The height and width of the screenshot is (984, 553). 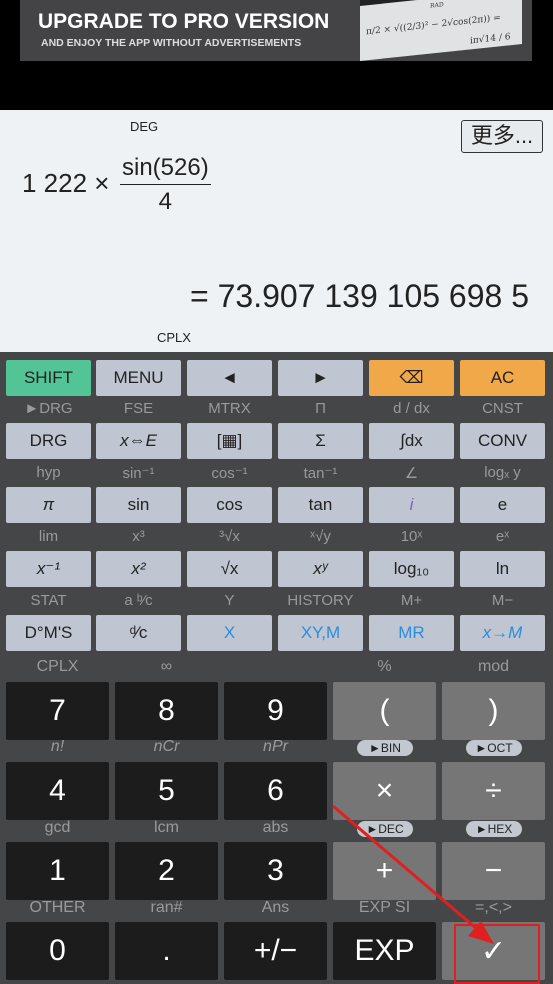 I want to click on key-label: +/−, so click(x=275, y=950).